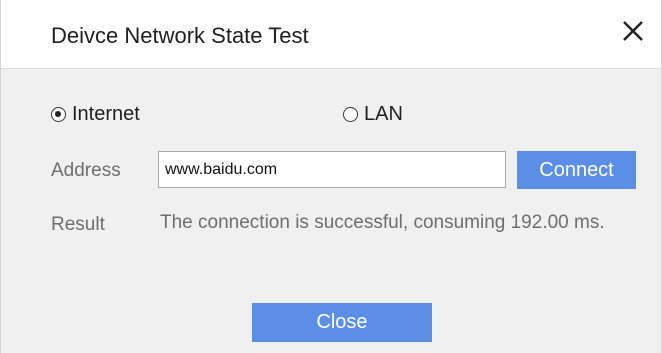 This screenshot has width=662, height=353. I want to click on dialog-title: Deivce Network State Test, so click(180, 35).